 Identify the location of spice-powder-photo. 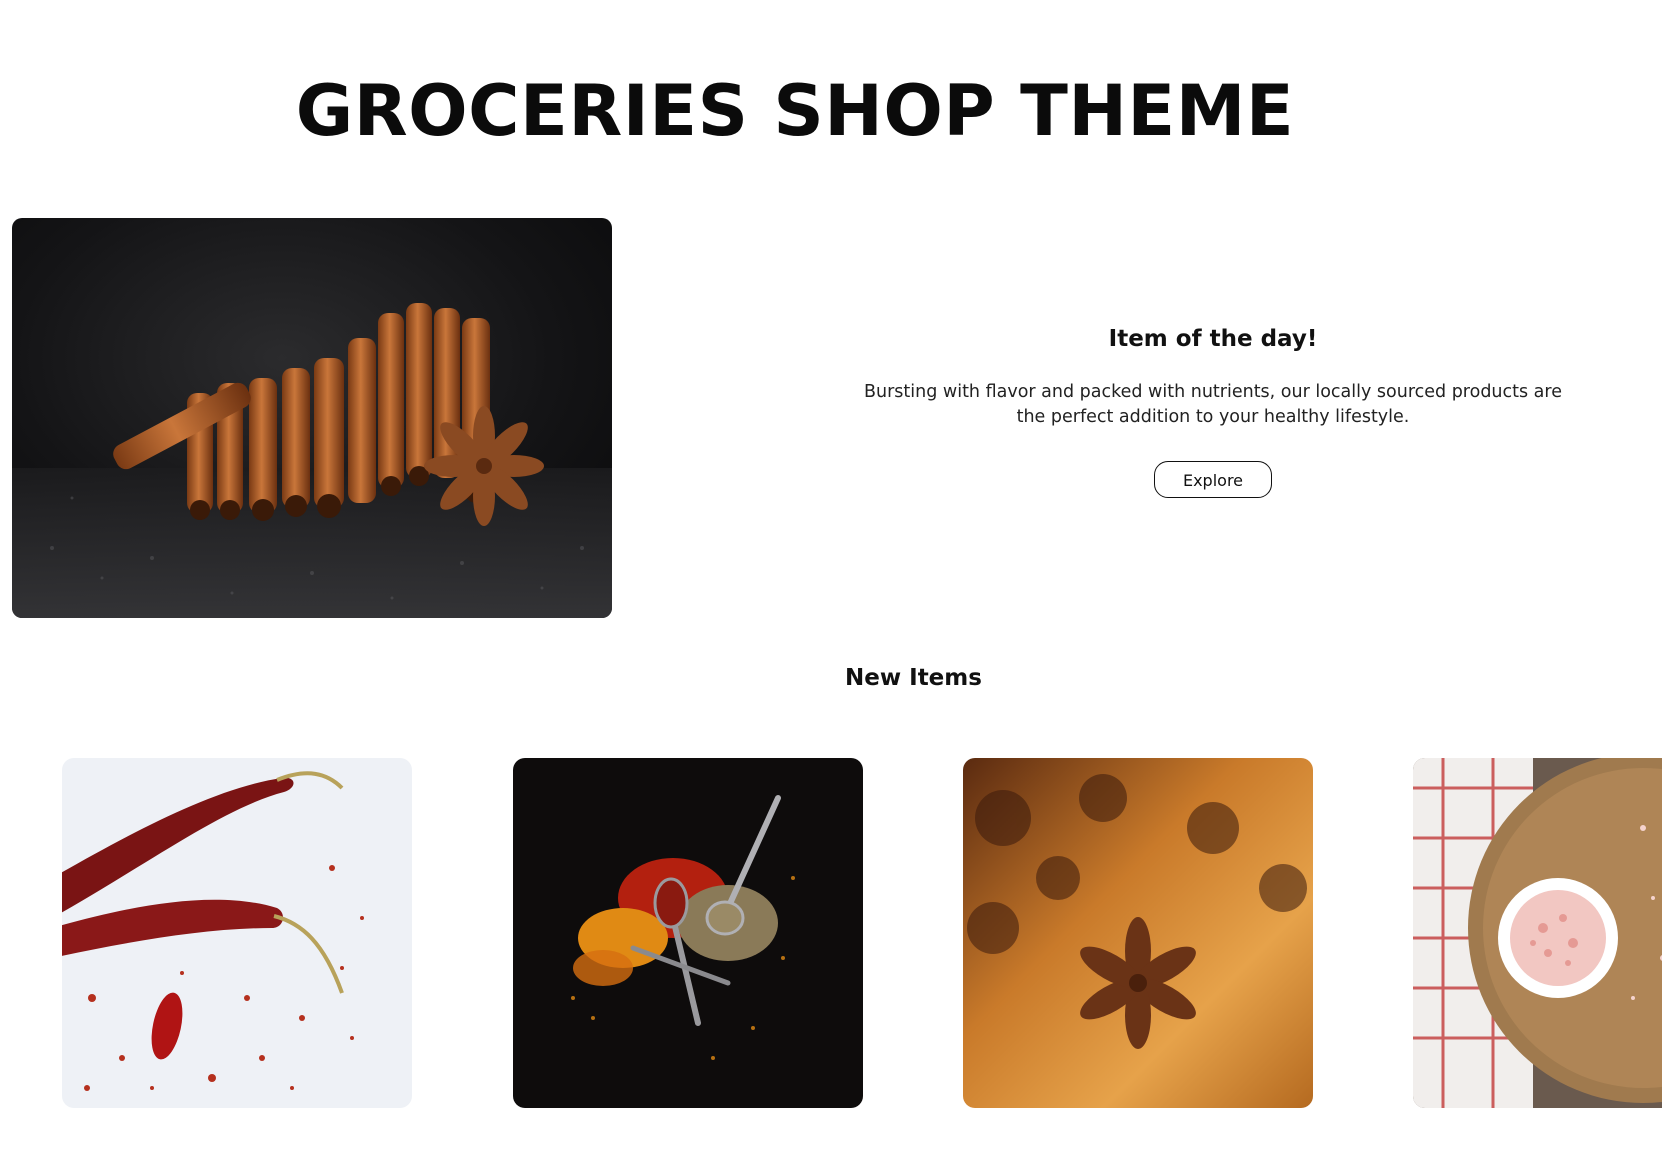
(688, 933).